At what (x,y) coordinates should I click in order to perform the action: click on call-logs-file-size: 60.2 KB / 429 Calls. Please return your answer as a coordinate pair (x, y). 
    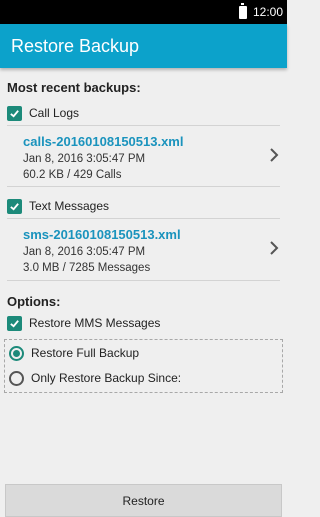
    Looking at the image, I should click on (72, 175).